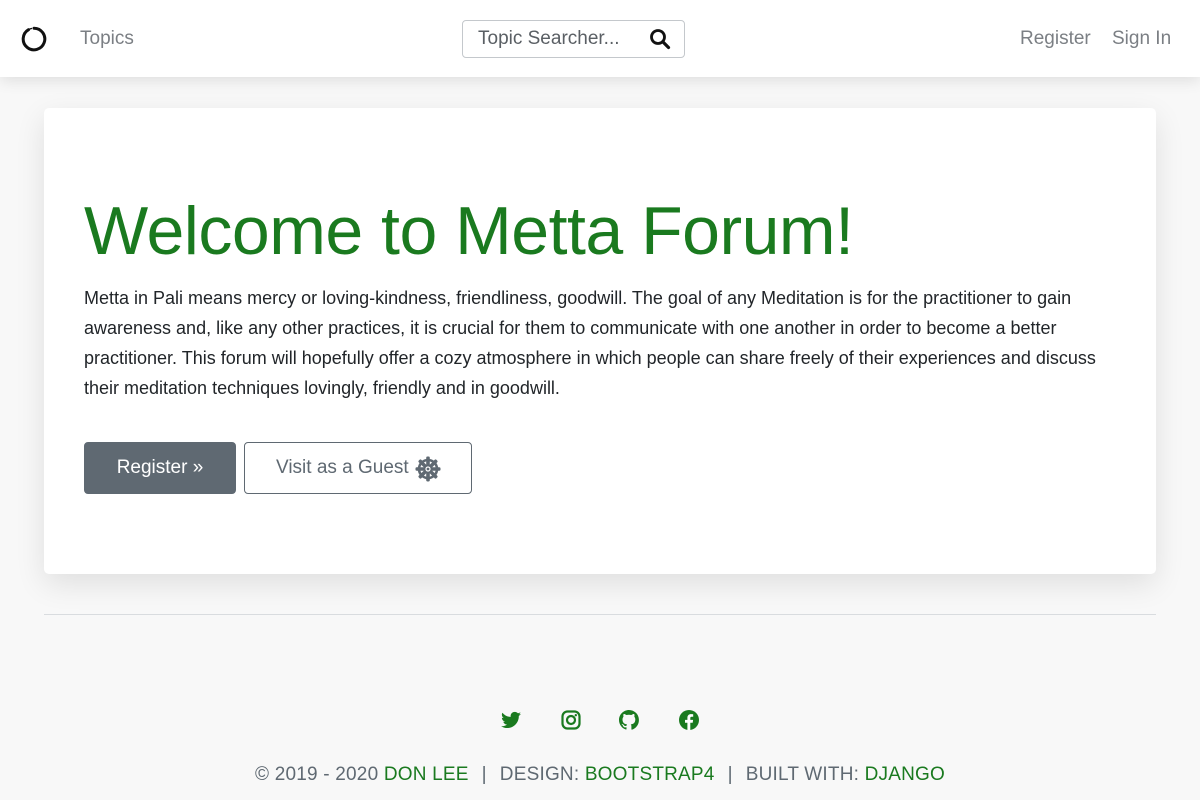 The height and width of the screenshot is (800, 1200). What do you see at coordinates (317, 774) in the screenshot?
I see `footer-copyright: © 2019 - 2020` at bounding box center [317, 774].